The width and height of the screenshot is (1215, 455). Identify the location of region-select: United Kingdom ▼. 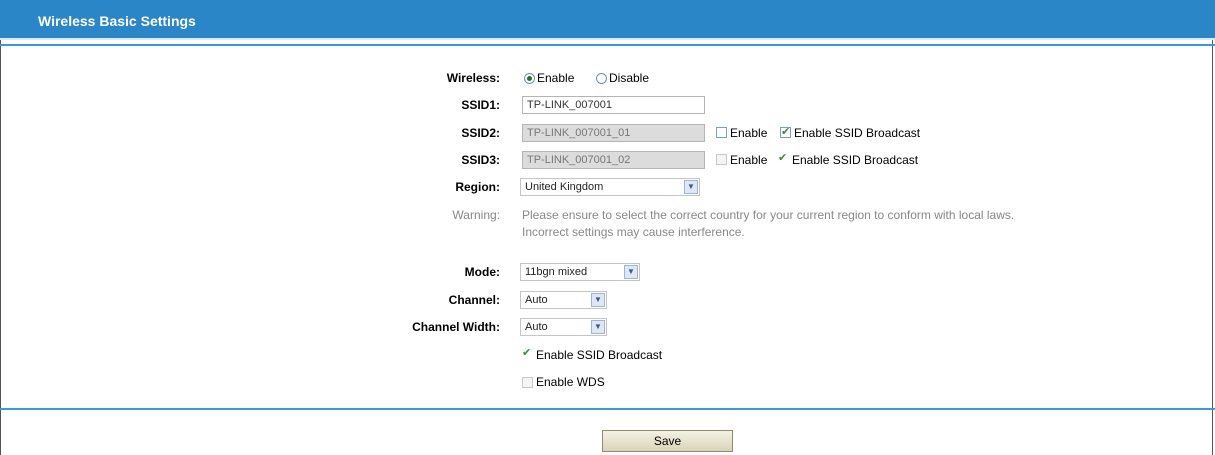
(610, 187).